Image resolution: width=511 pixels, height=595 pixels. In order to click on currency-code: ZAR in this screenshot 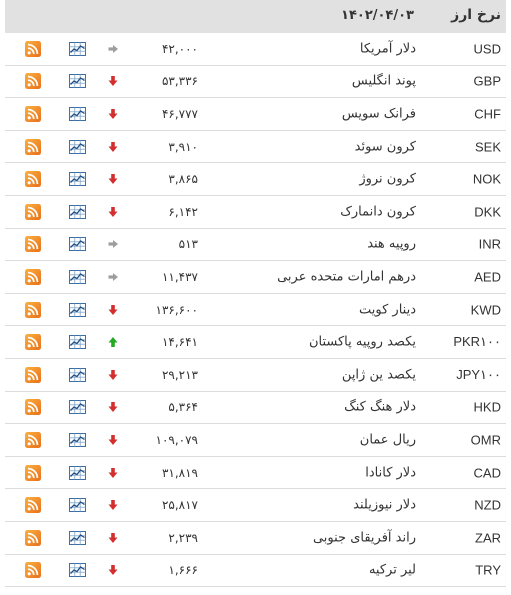, I will do `click(488, 538)`.